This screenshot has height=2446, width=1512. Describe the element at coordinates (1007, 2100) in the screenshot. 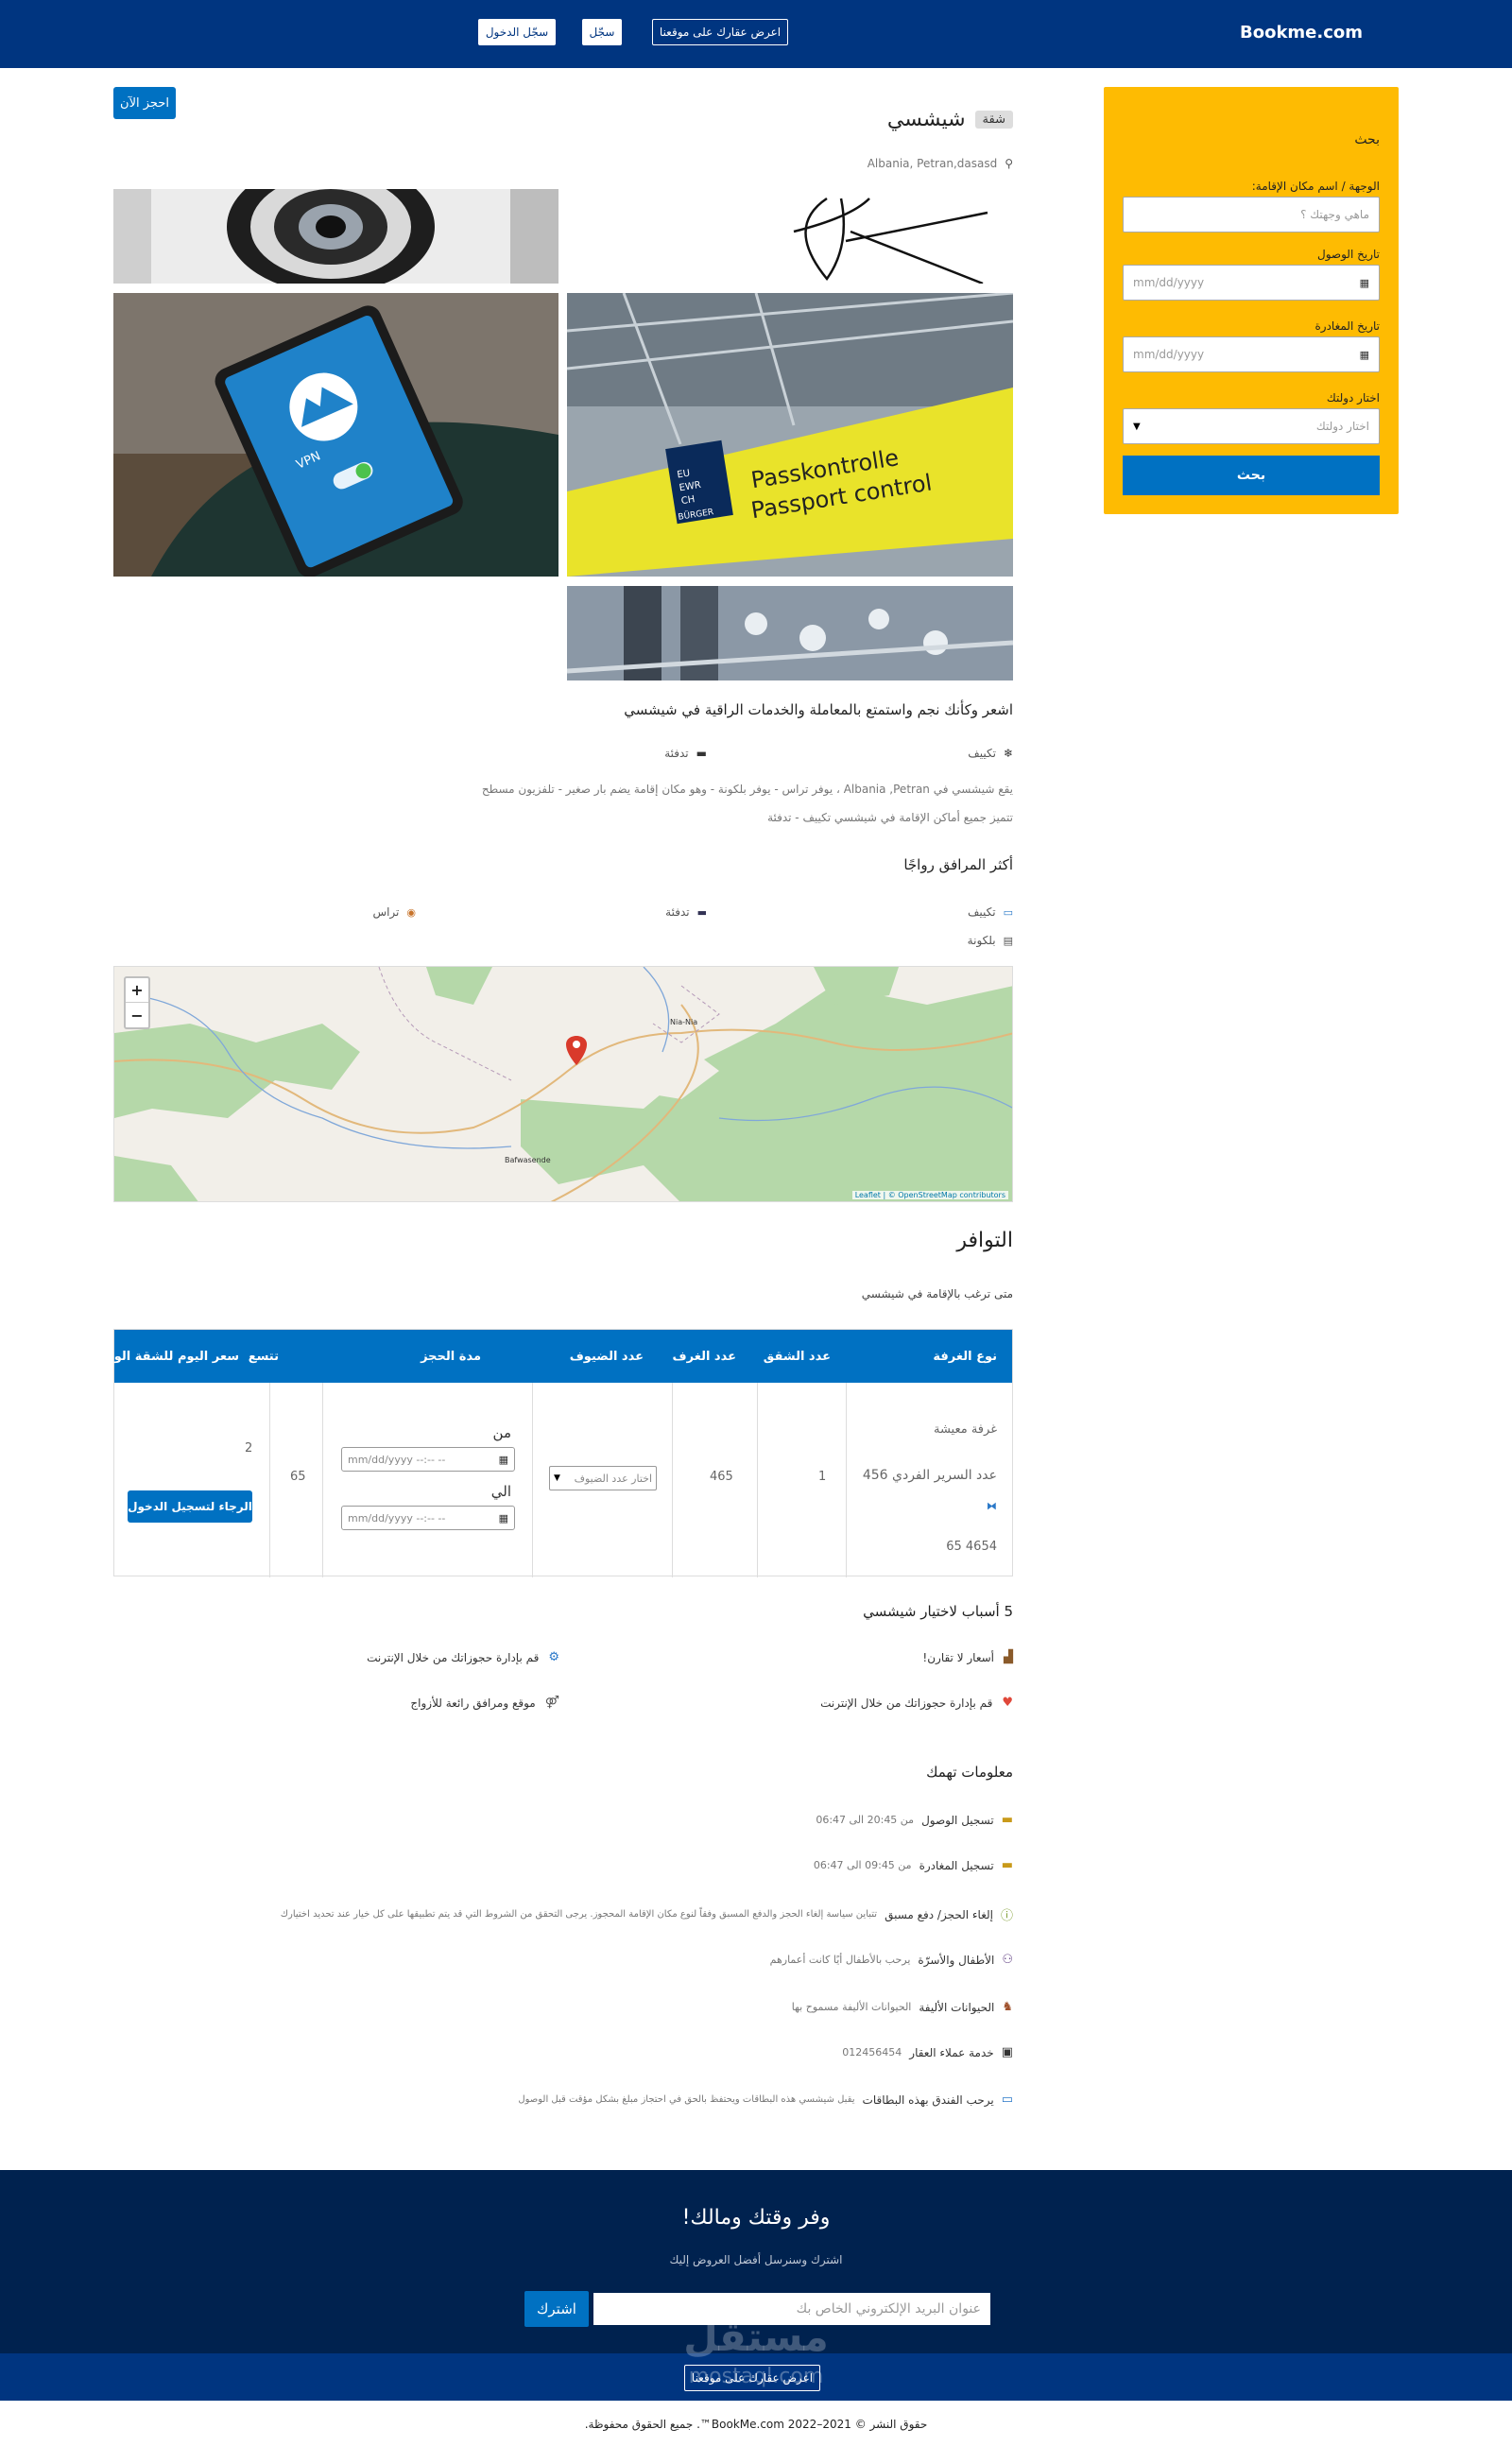

I see `credit-card-icon: ▭` at that location.